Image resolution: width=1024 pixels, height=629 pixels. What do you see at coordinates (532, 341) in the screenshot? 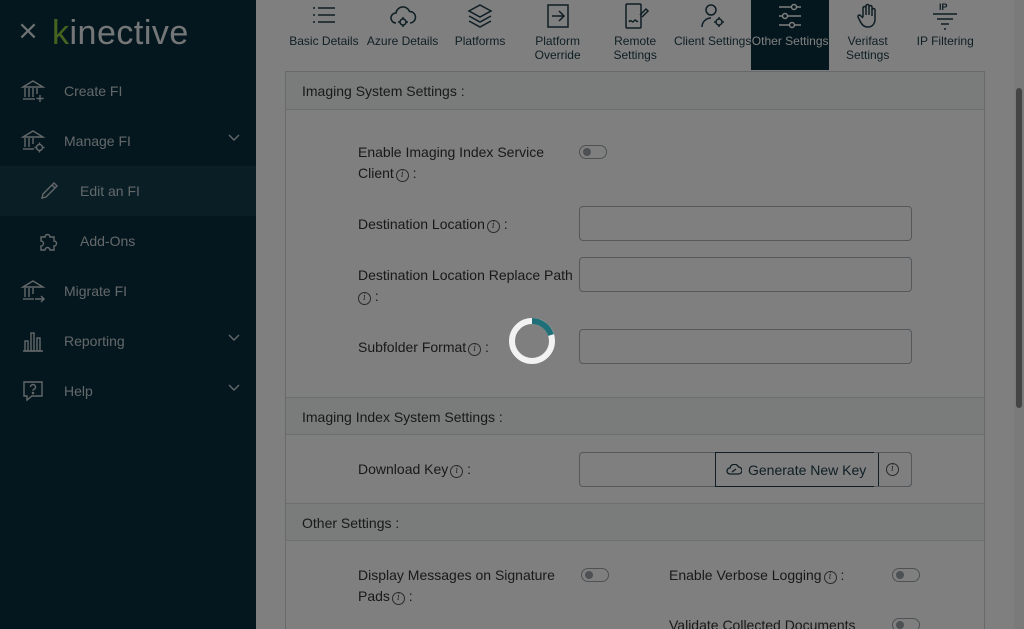
I see `loading-spinner-icon` at bounding box center [532, 341].